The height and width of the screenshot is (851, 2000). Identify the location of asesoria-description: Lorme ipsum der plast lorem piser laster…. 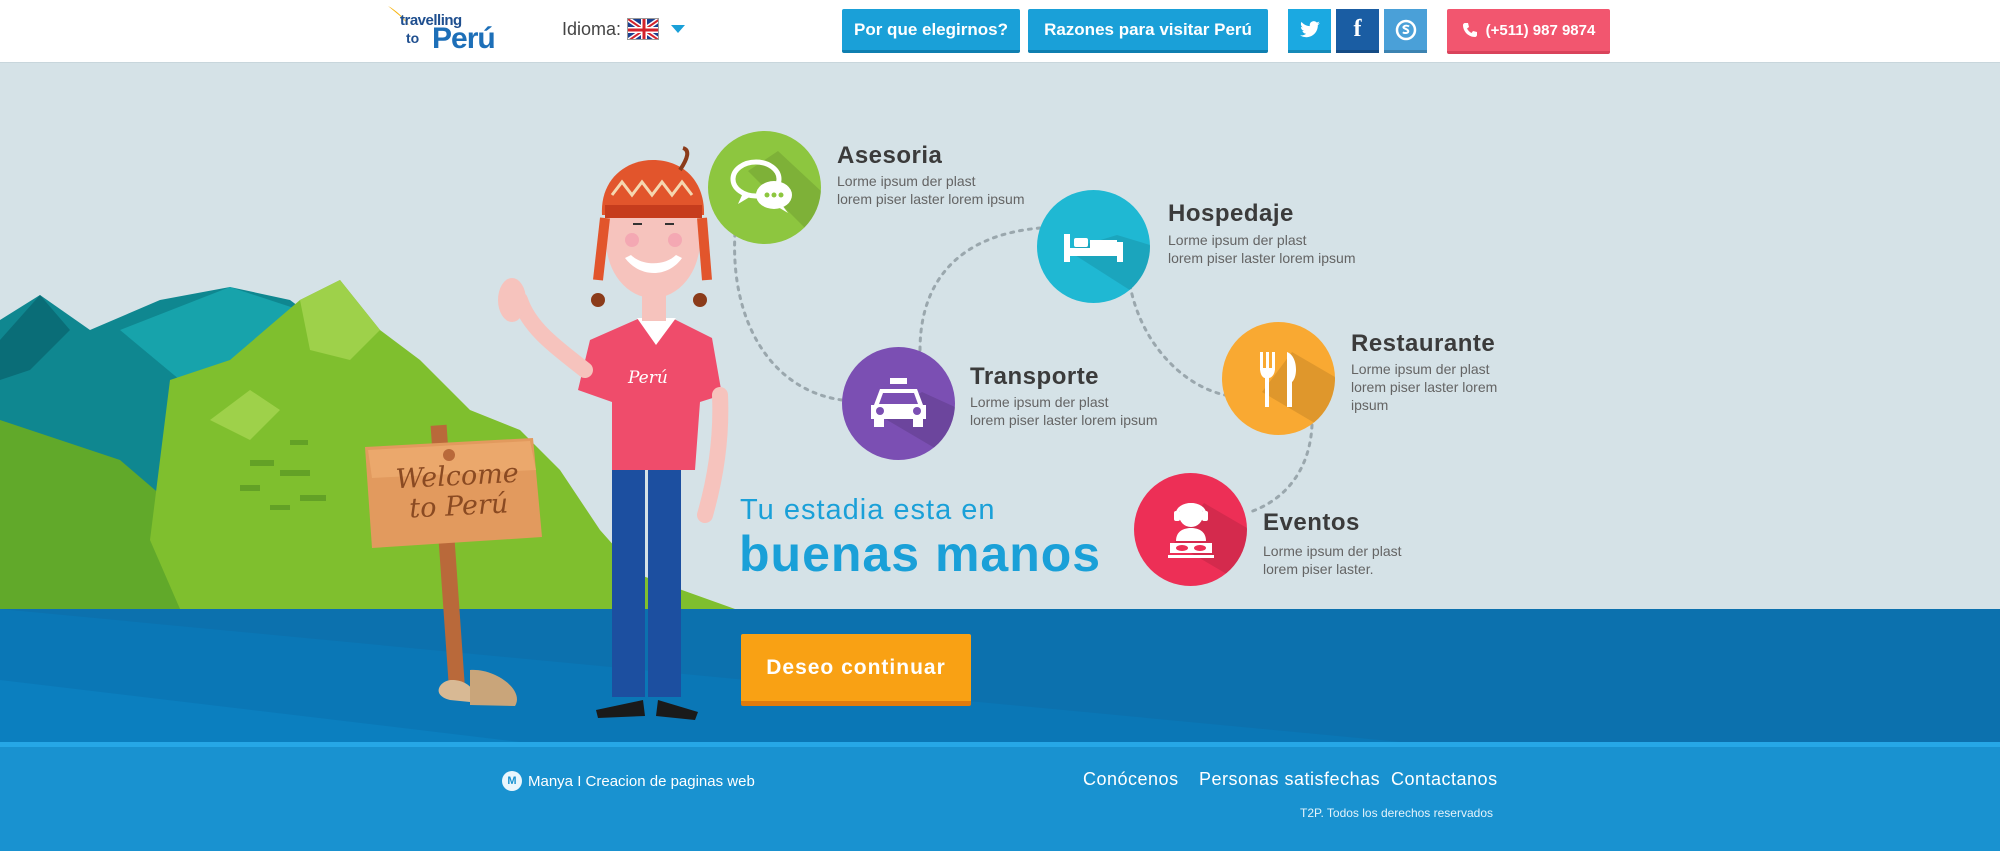
(937, 190).